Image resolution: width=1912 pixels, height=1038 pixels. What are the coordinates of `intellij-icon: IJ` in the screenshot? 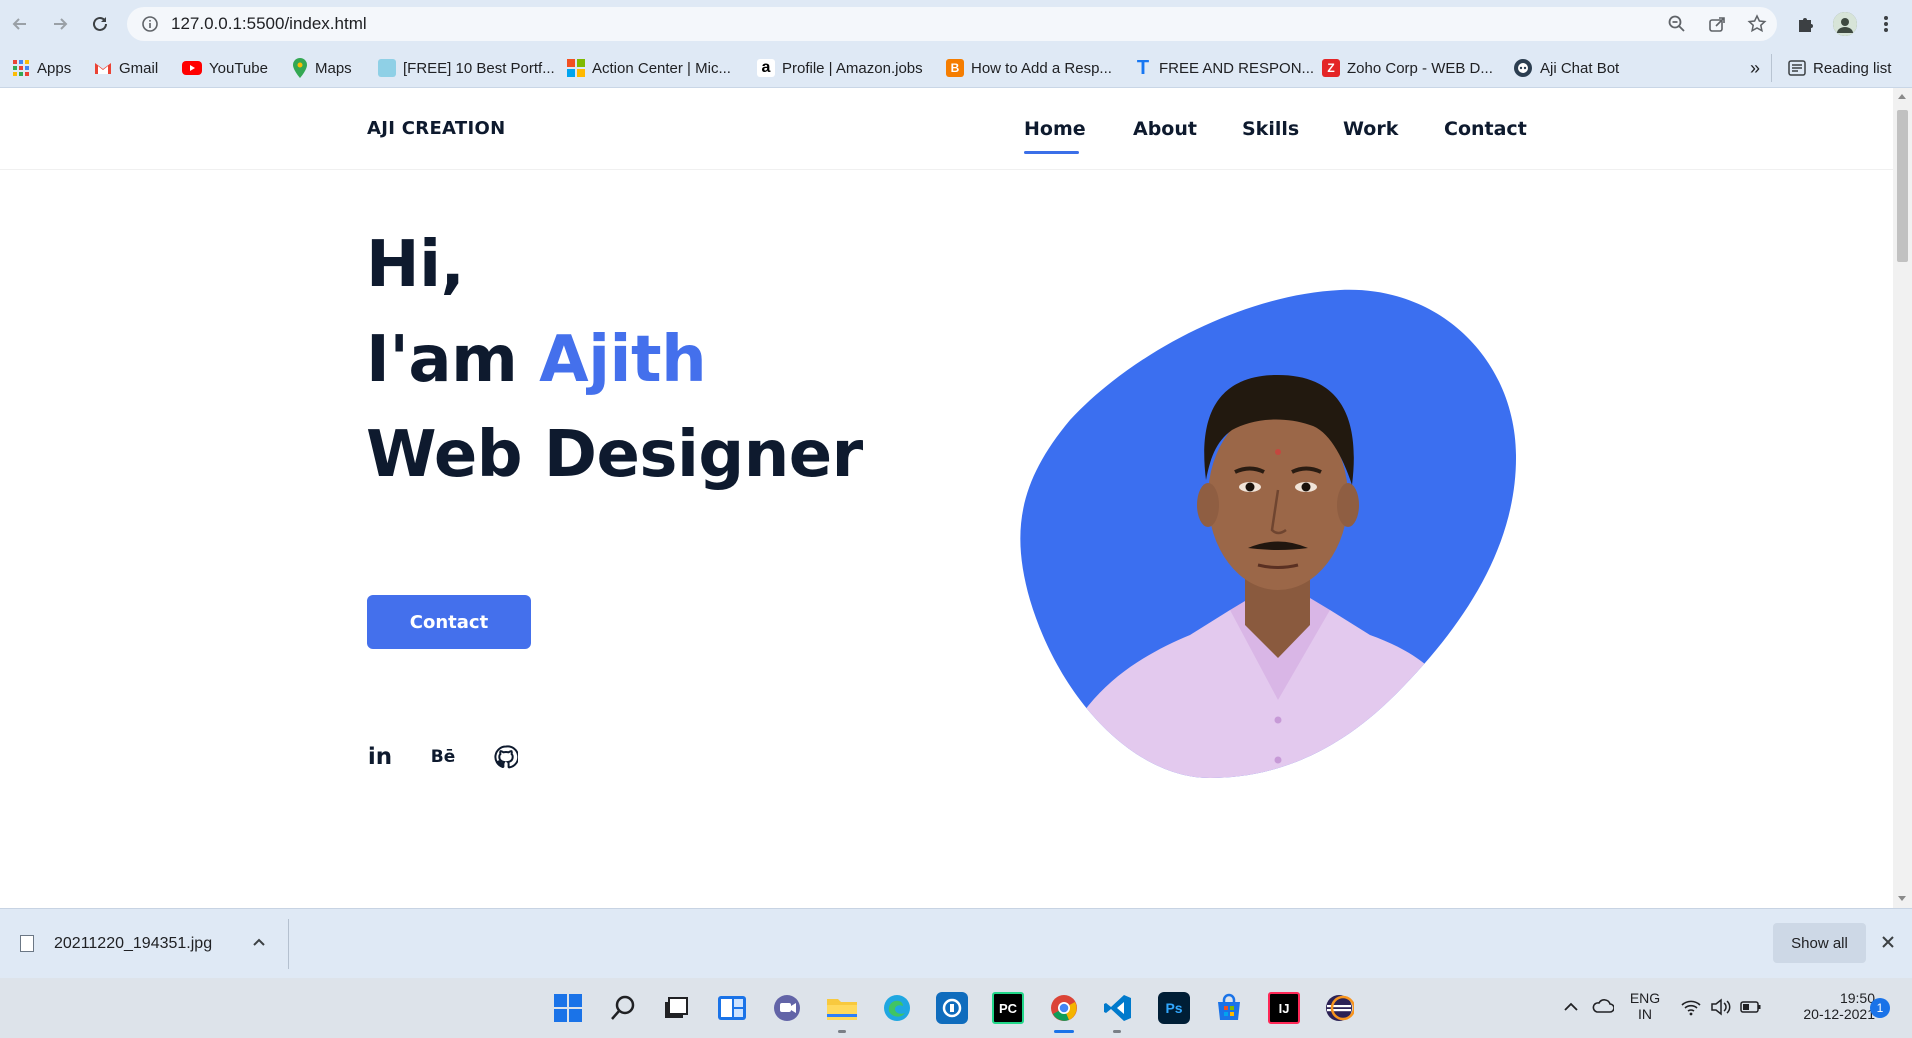 It's located at (1284, 1008).